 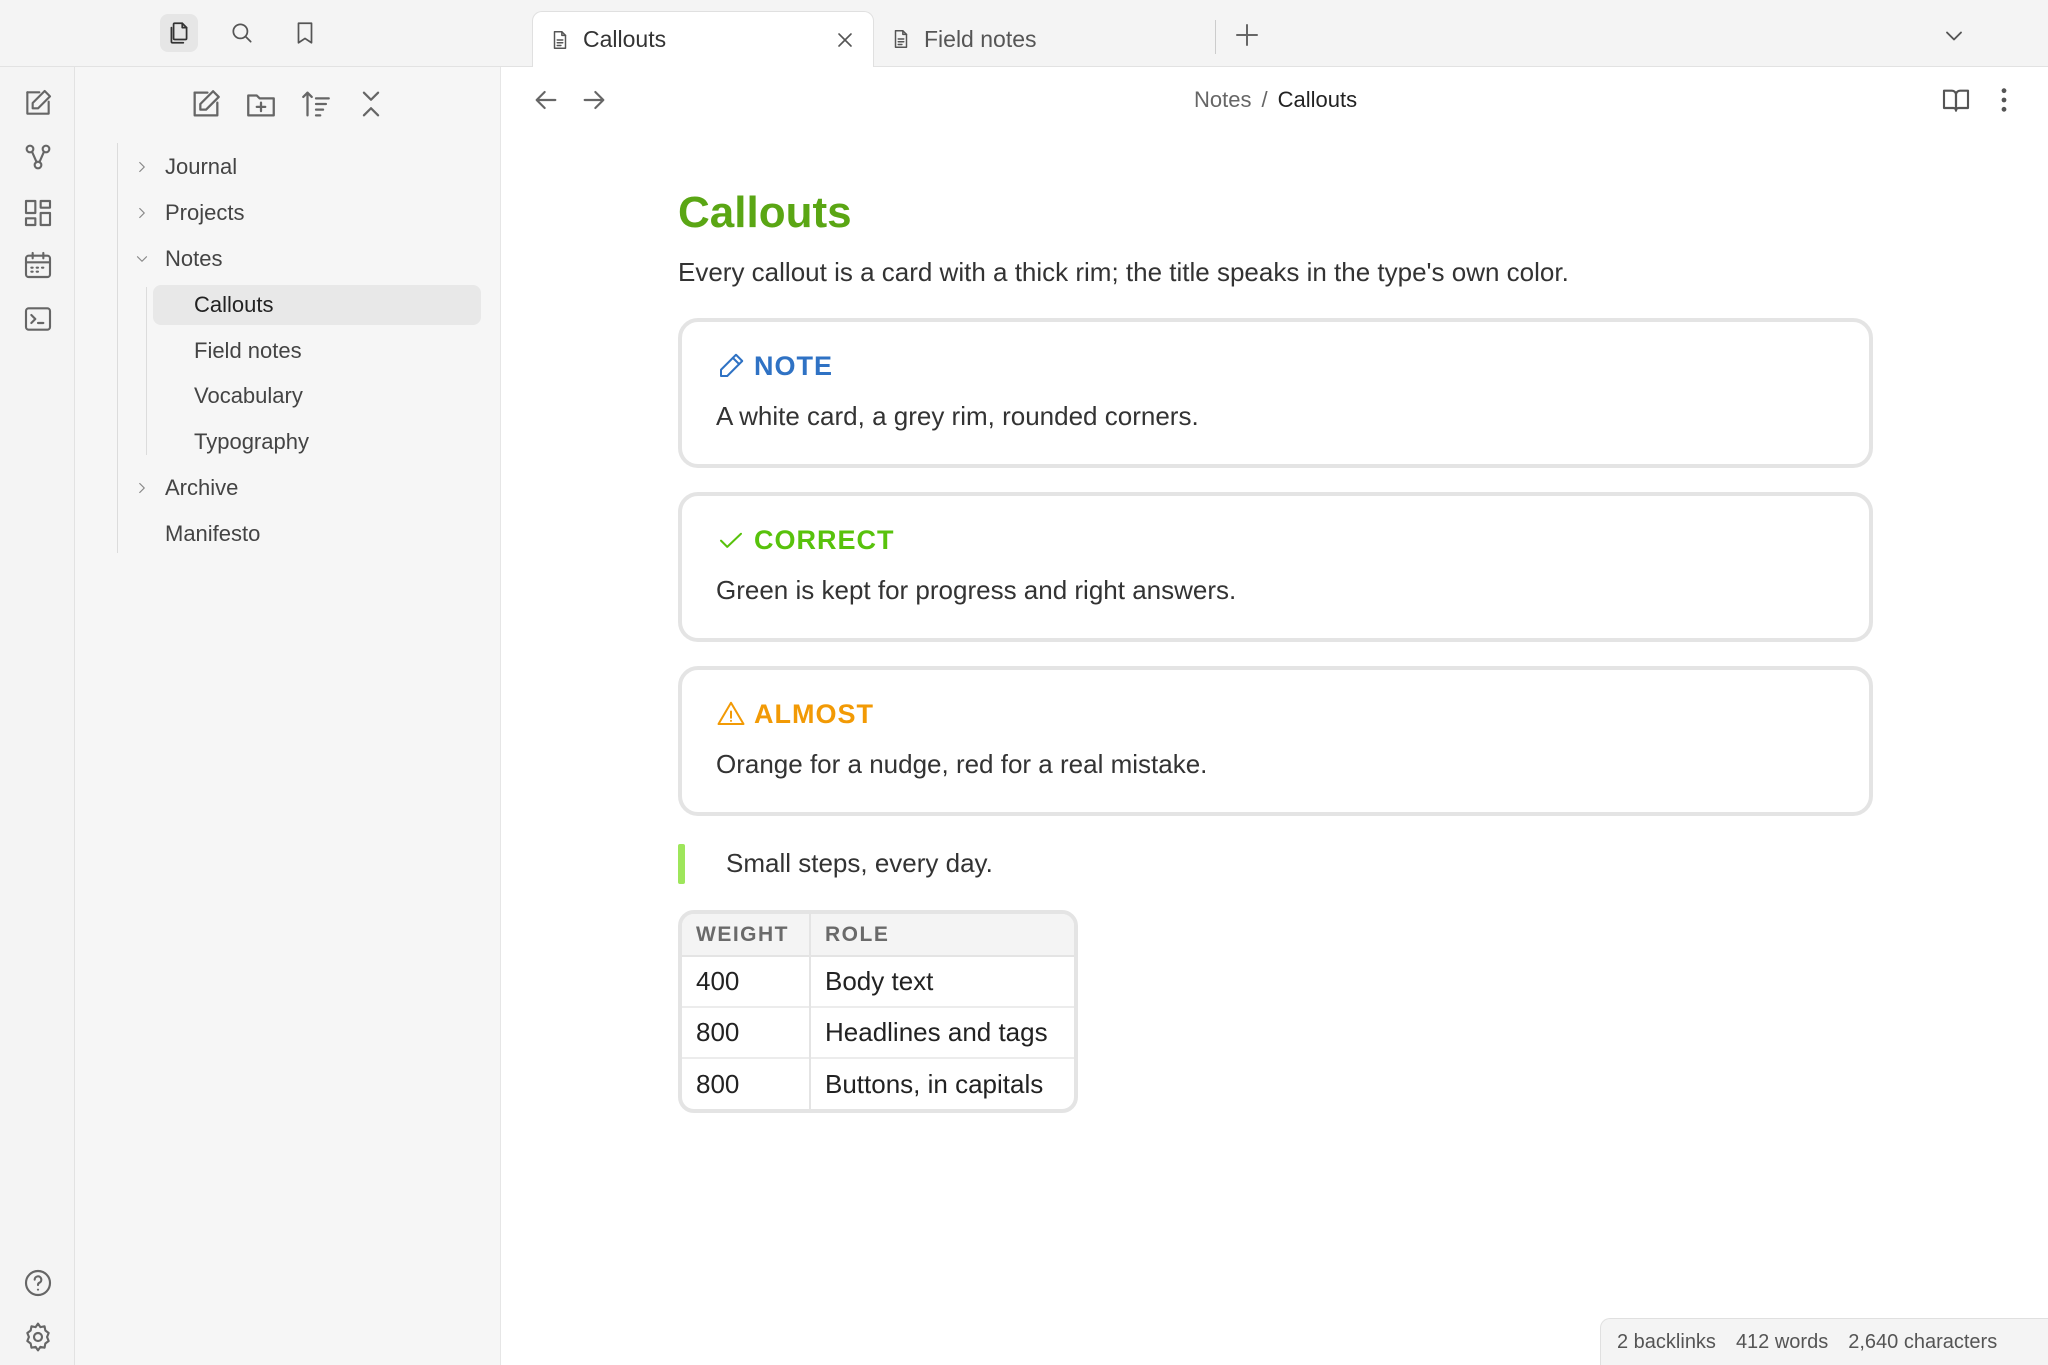 I want to click on folder-journal: Journal, so click(x=188, y=167).